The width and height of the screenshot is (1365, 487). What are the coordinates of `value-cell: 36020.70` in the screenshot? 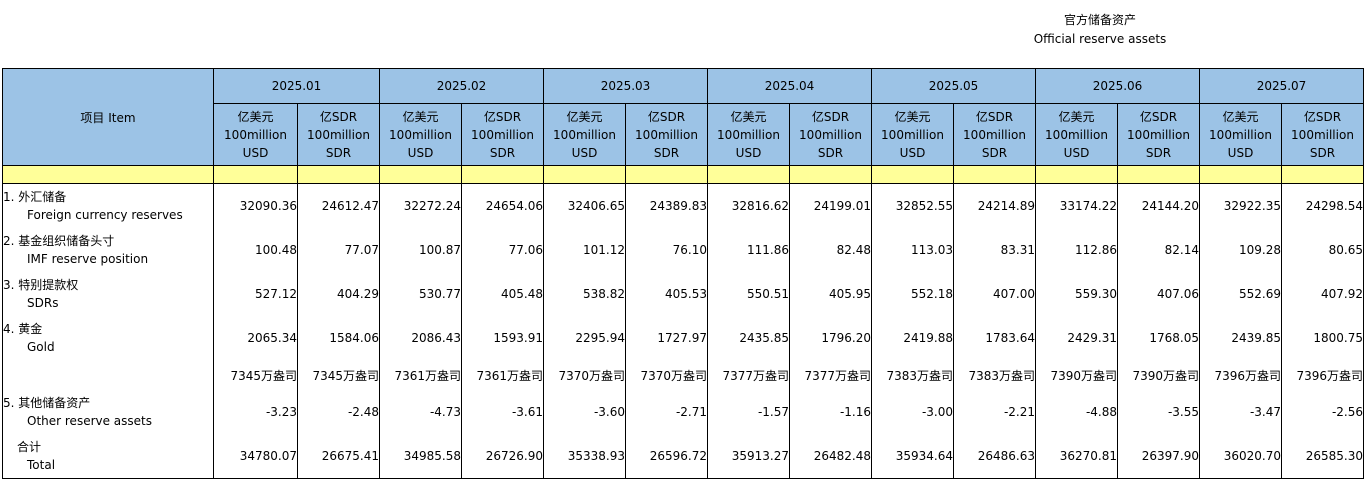 It's located at (1240, 456).